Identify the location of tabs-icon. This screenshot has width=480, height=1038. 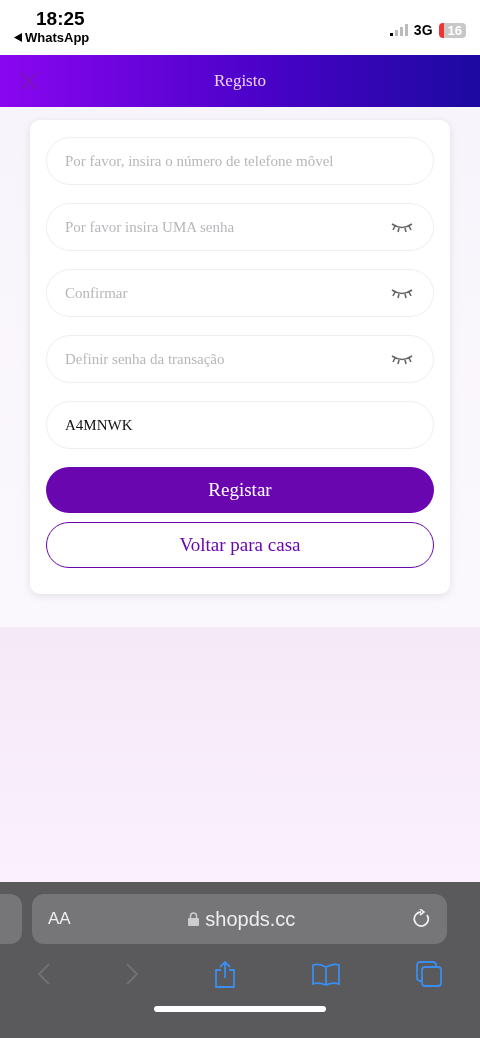
(429, 974).